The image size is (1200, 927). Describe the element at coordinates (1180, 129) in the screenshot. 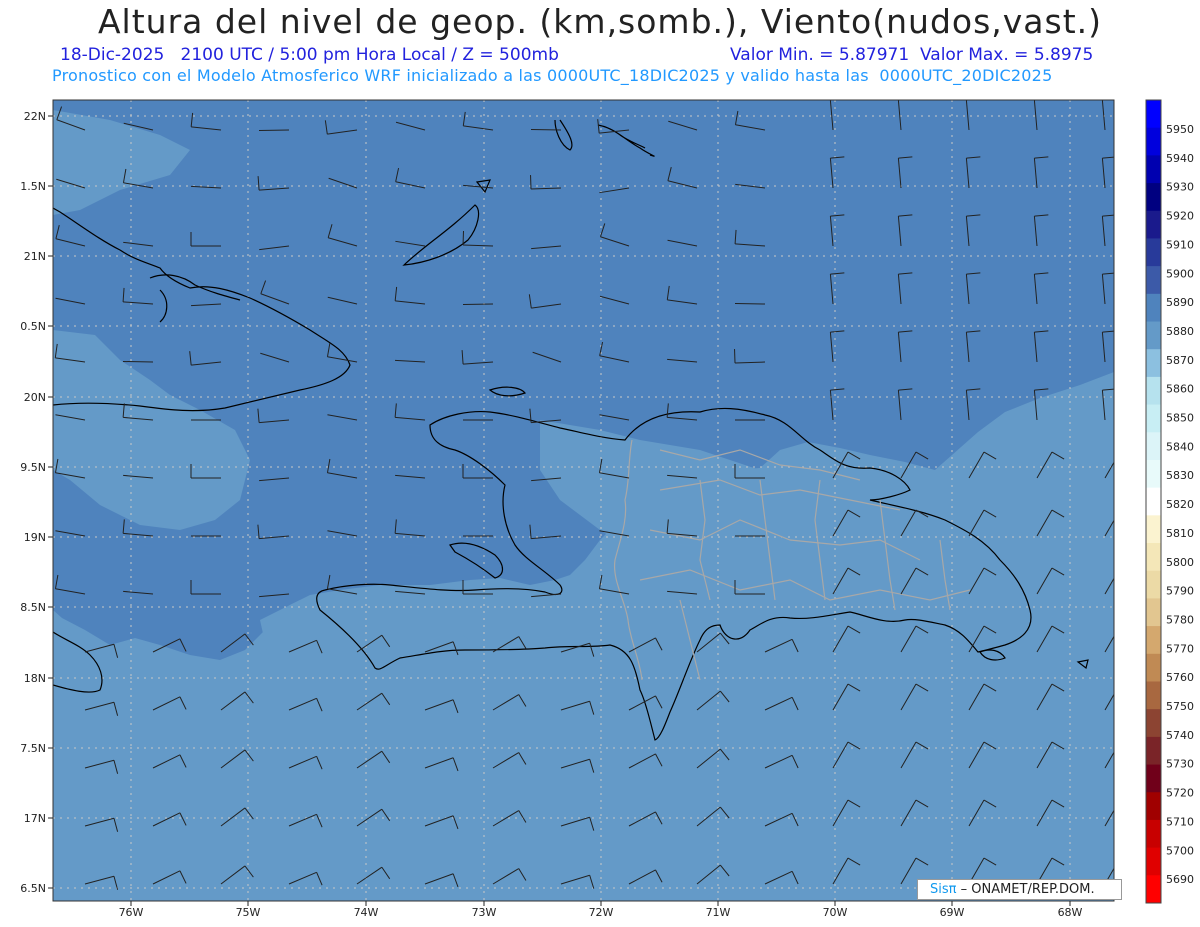

I see `colorbar-label: 5950` at that location.